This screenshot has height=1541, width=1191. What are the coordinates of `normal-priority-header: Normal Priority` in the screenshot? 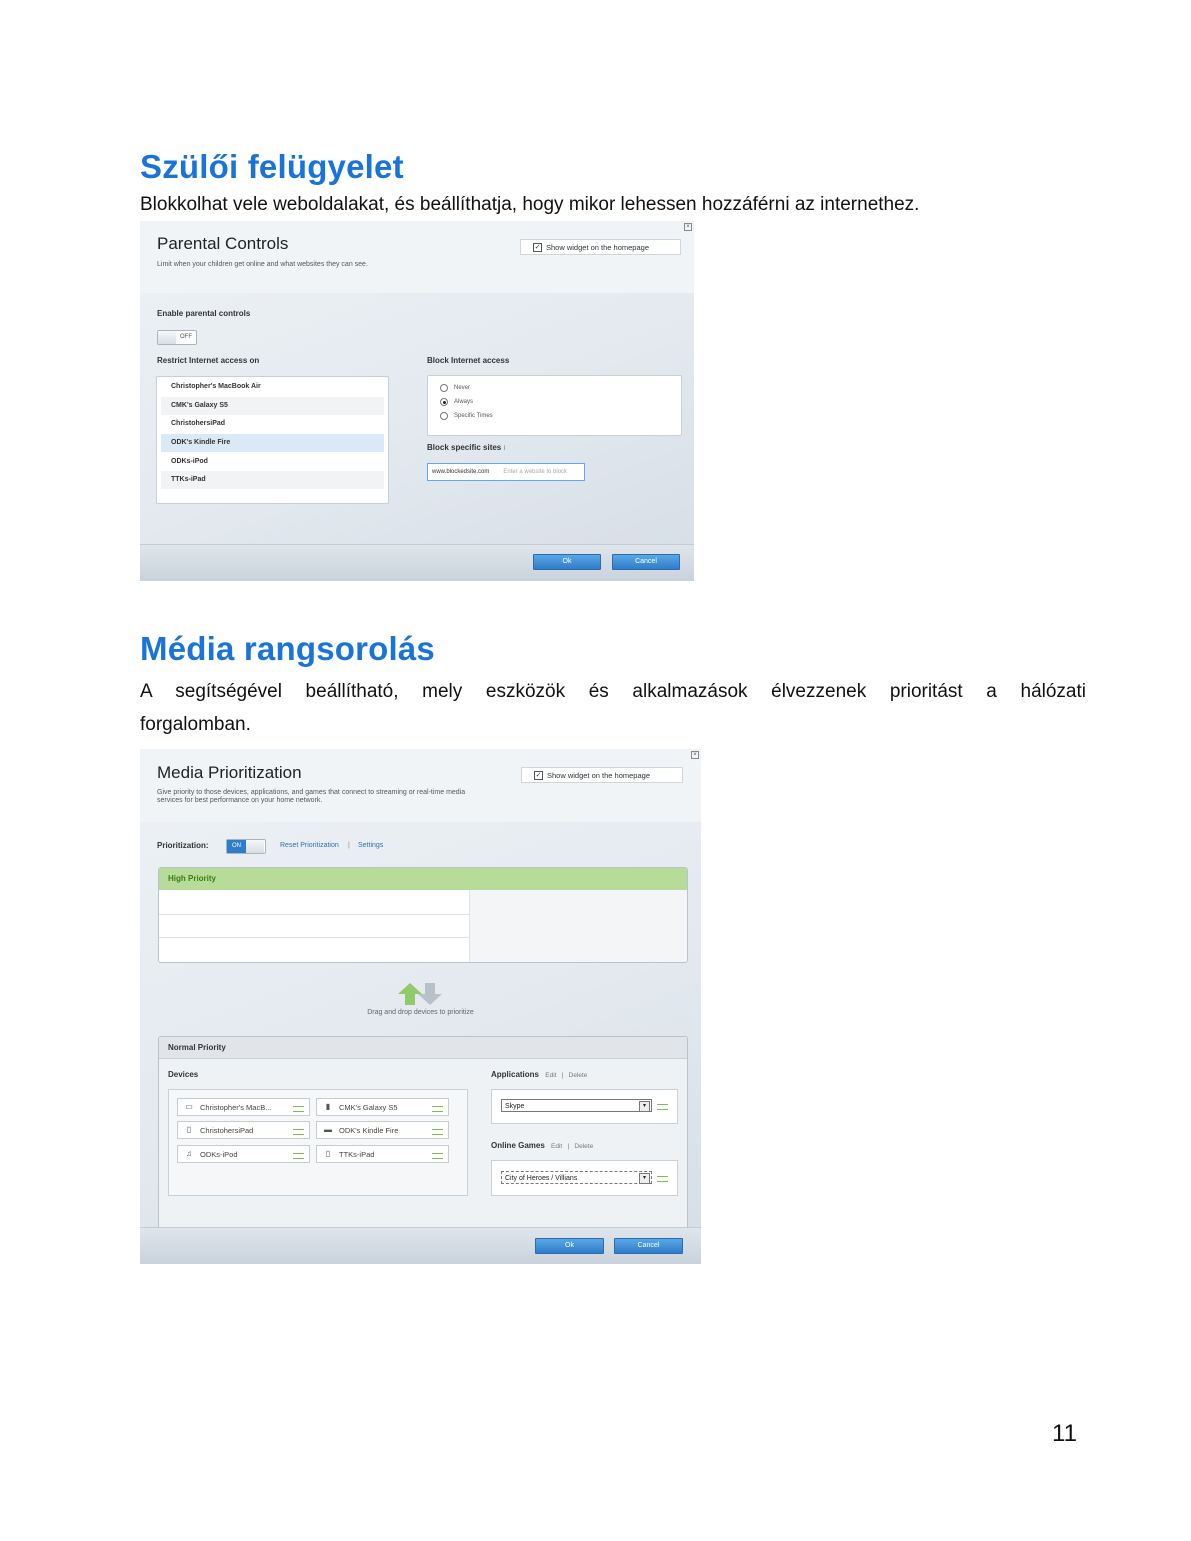 It's located at (423, 1048).